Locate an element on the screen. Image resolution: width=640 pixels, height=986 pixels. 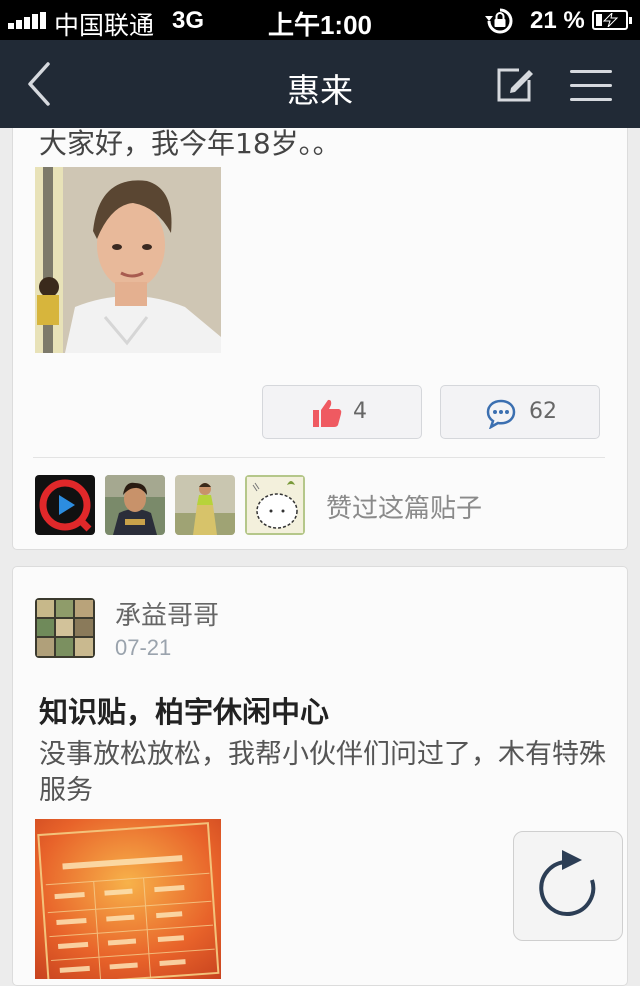
battery-icon is located at coordinates (612, 20).